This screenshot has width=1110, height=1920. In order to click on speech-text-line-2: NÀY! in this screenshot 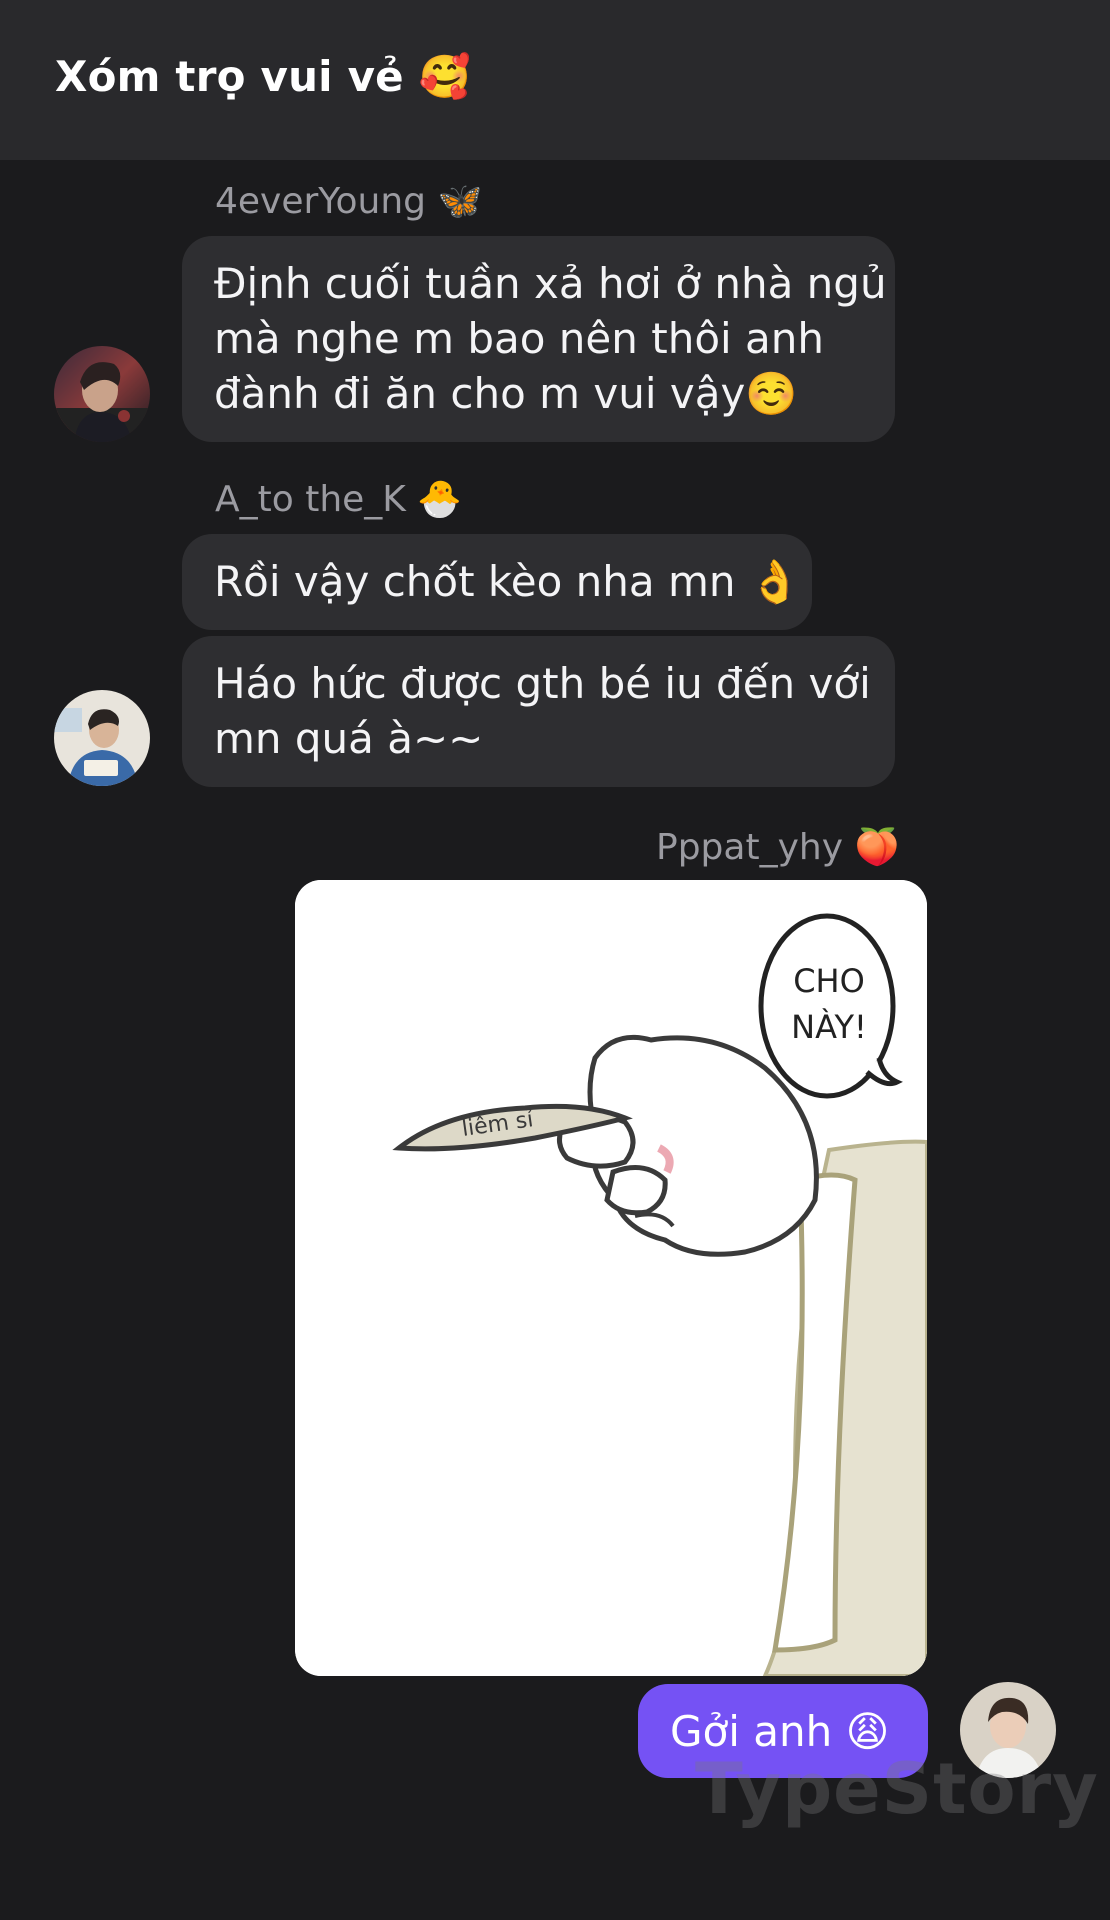, I will do `click(829, 1027)`.